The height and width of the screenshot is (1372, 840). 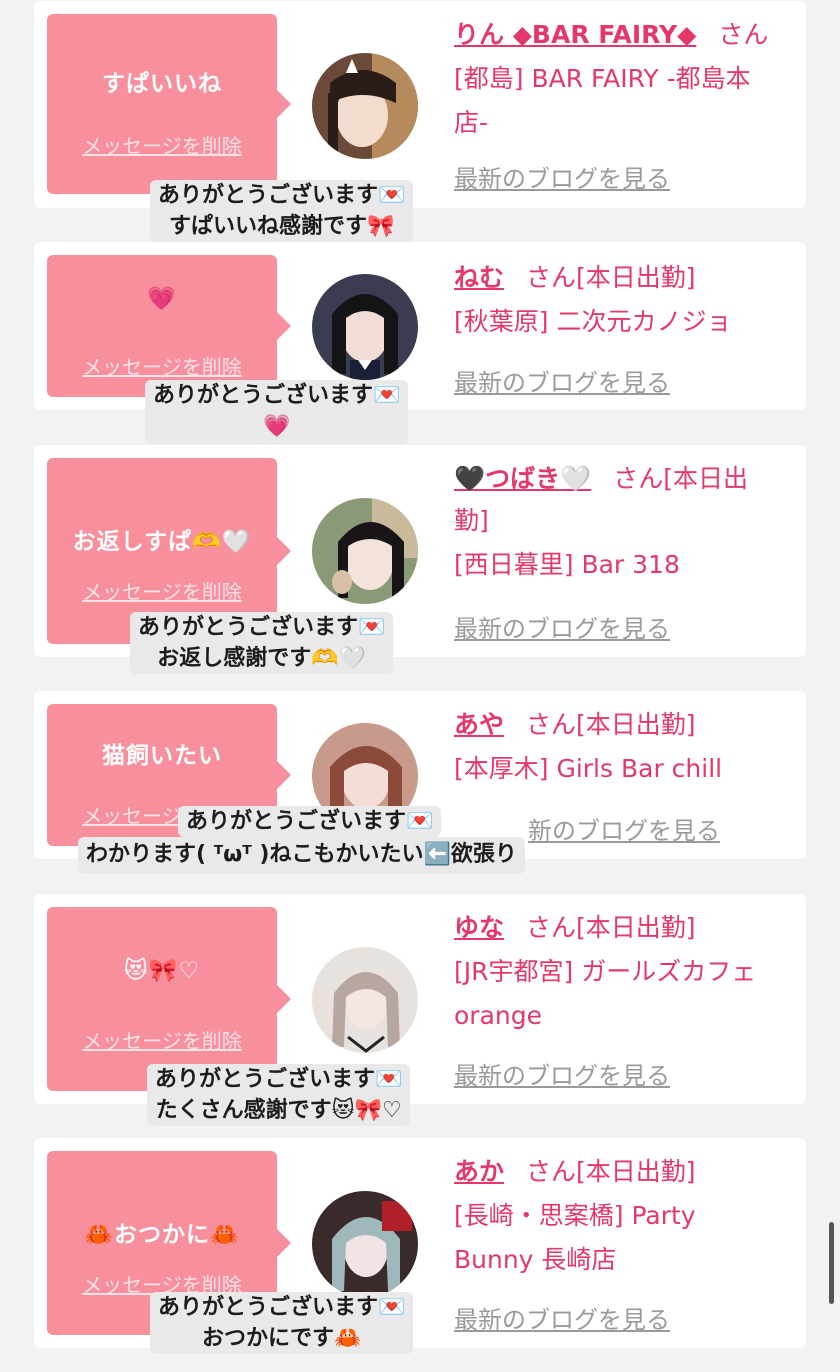 I want to click on reply-line: お返し感謝です🫶🤍, so click(x=262, y=658).